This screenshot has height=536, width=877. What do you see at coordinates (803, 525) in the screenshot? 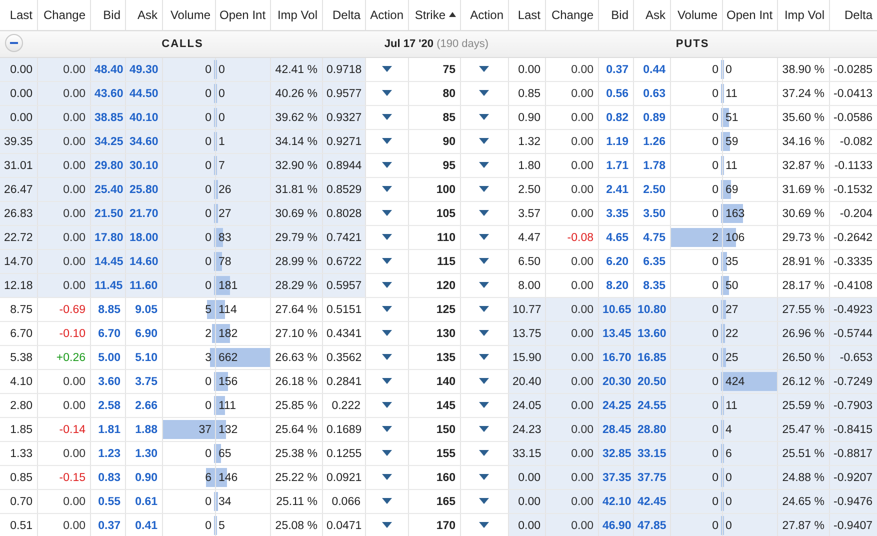
I see `table-cell: 27.87 %` at bounding box center [803, 525].